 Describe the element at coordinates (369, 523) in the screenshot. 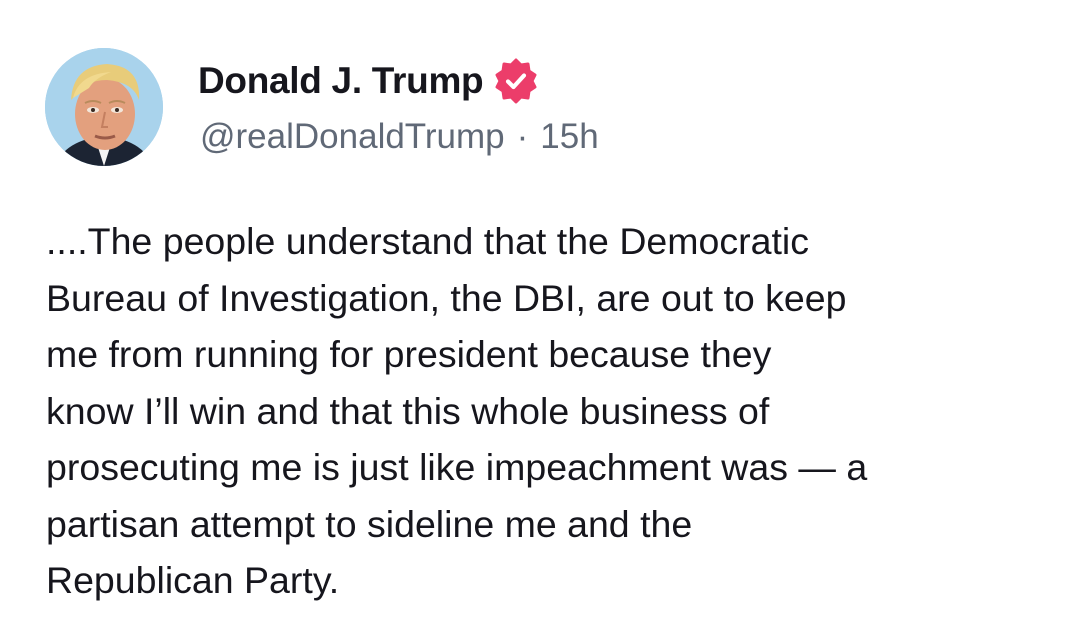

I see `post-body-line: partisan attempt to sideline me and the` at that location.